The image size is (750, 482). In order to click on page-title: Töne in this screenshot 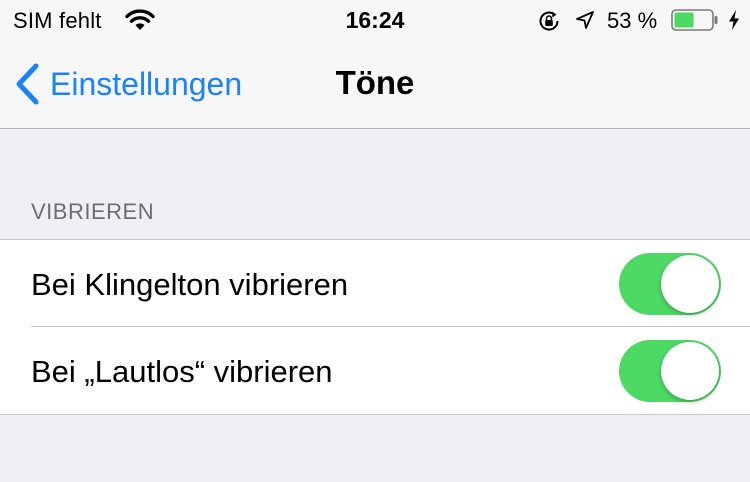, I will do `click(375, 82)`.